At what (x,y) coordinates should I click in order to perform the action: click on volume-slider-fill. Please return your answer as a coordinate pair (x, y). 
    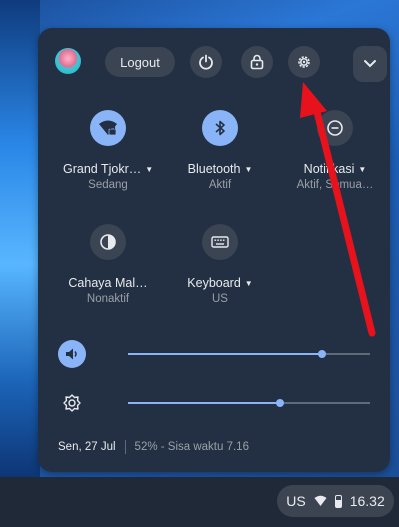
    Looking at the image, I should click on (225, 354).